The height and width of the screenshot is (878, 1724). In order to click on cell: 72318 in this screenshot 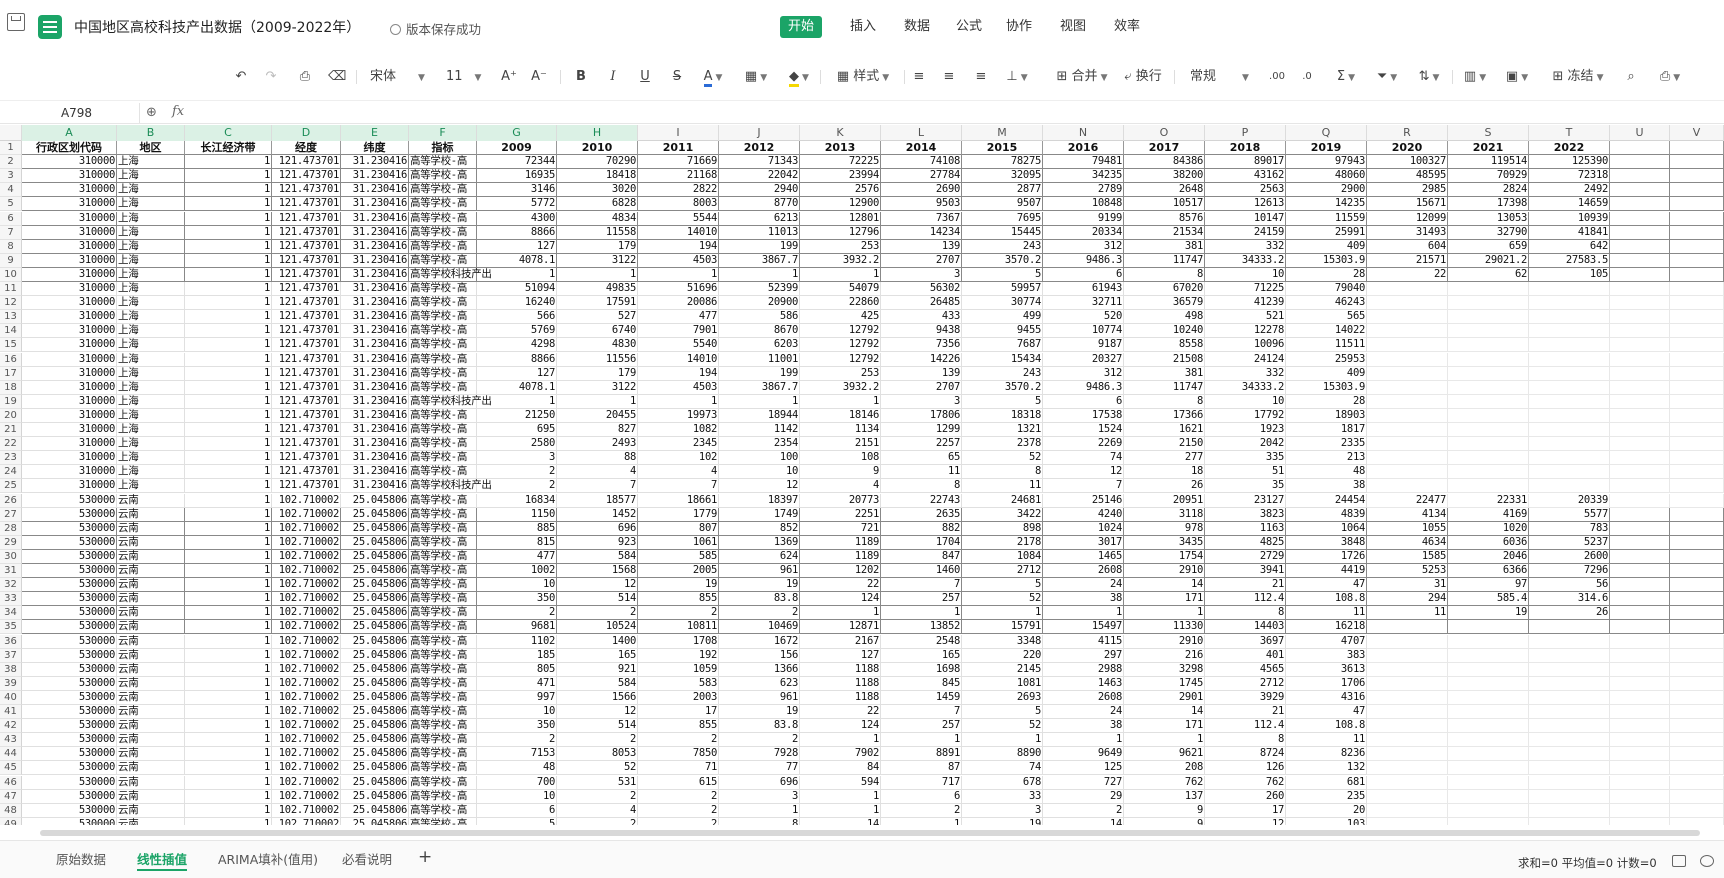, I will do `click(1569, 176)`.